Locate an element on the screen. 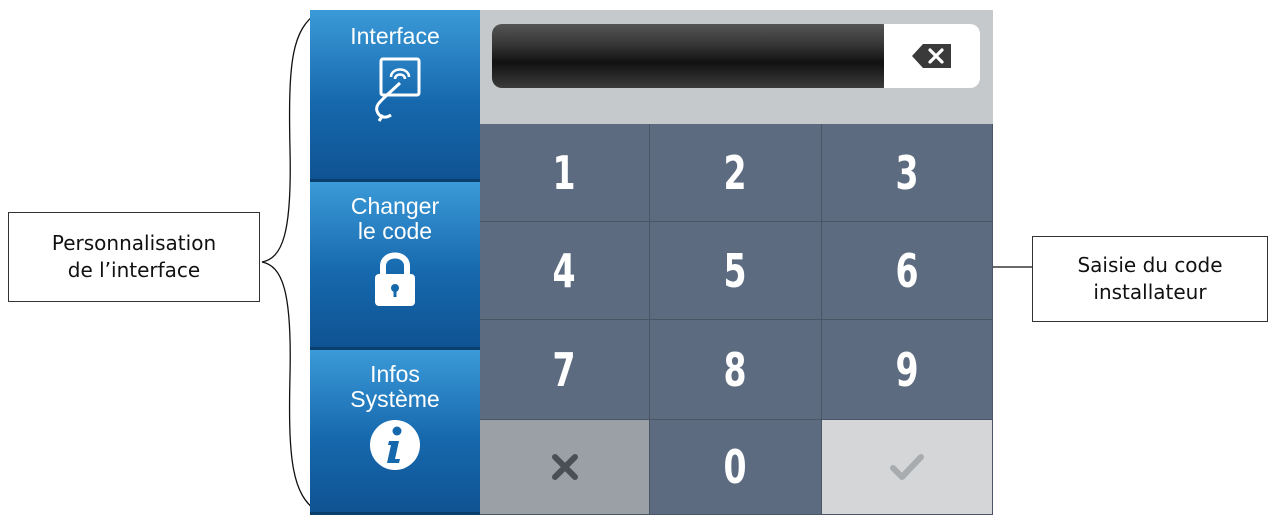 Image resolution: width=1271 pixels, height=515 pixels. key-4-label: 4 is located at coordinates (564, 270).